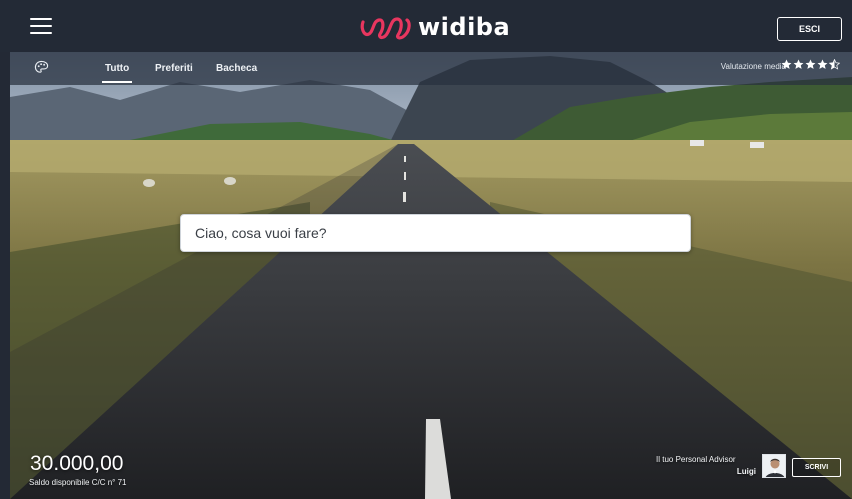 Image resolution: width=852 pixels, height=499 pixels. I want to click on brand-logo: widiba, so click(440, 27).